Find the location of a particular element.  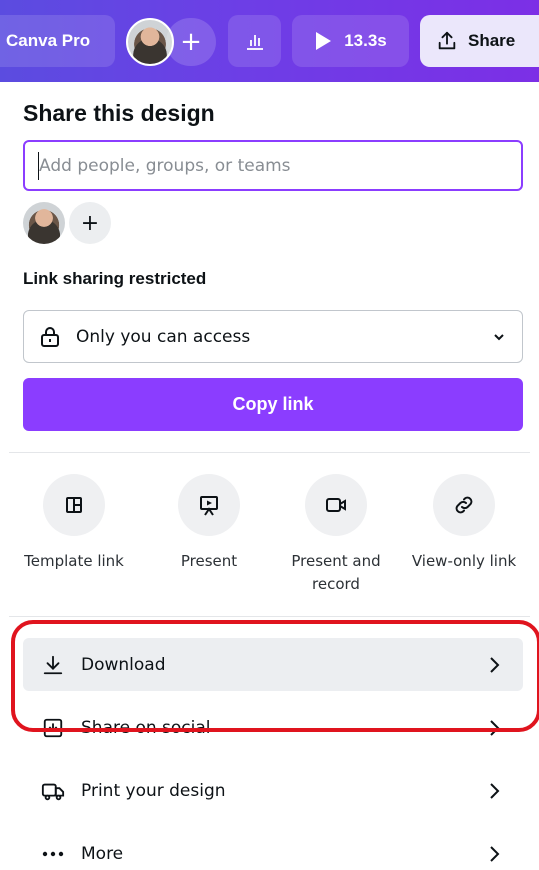

print-design-option: Print your design is located at coordinates (273, 790).